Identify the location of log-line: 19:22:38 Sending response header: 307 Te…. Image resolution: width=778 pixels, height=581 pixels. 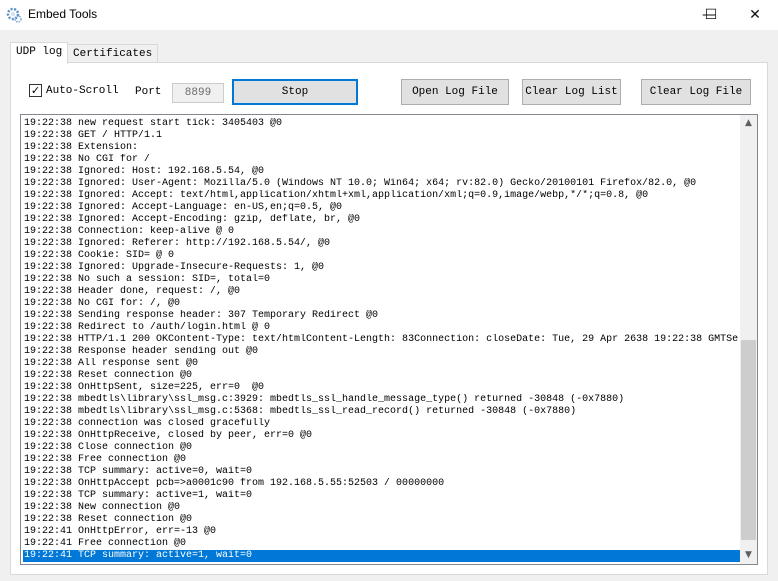
(382, 316).